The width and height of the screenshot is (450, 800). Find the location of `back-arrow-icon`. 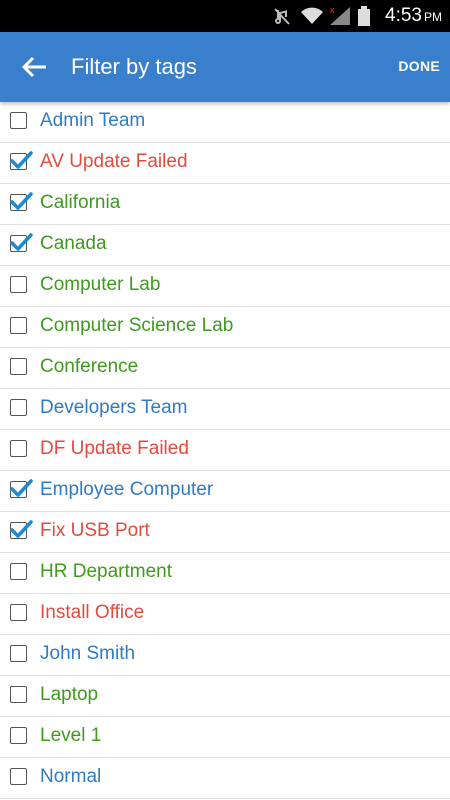

back-arrow-icon is located at coordinates (35, 67).